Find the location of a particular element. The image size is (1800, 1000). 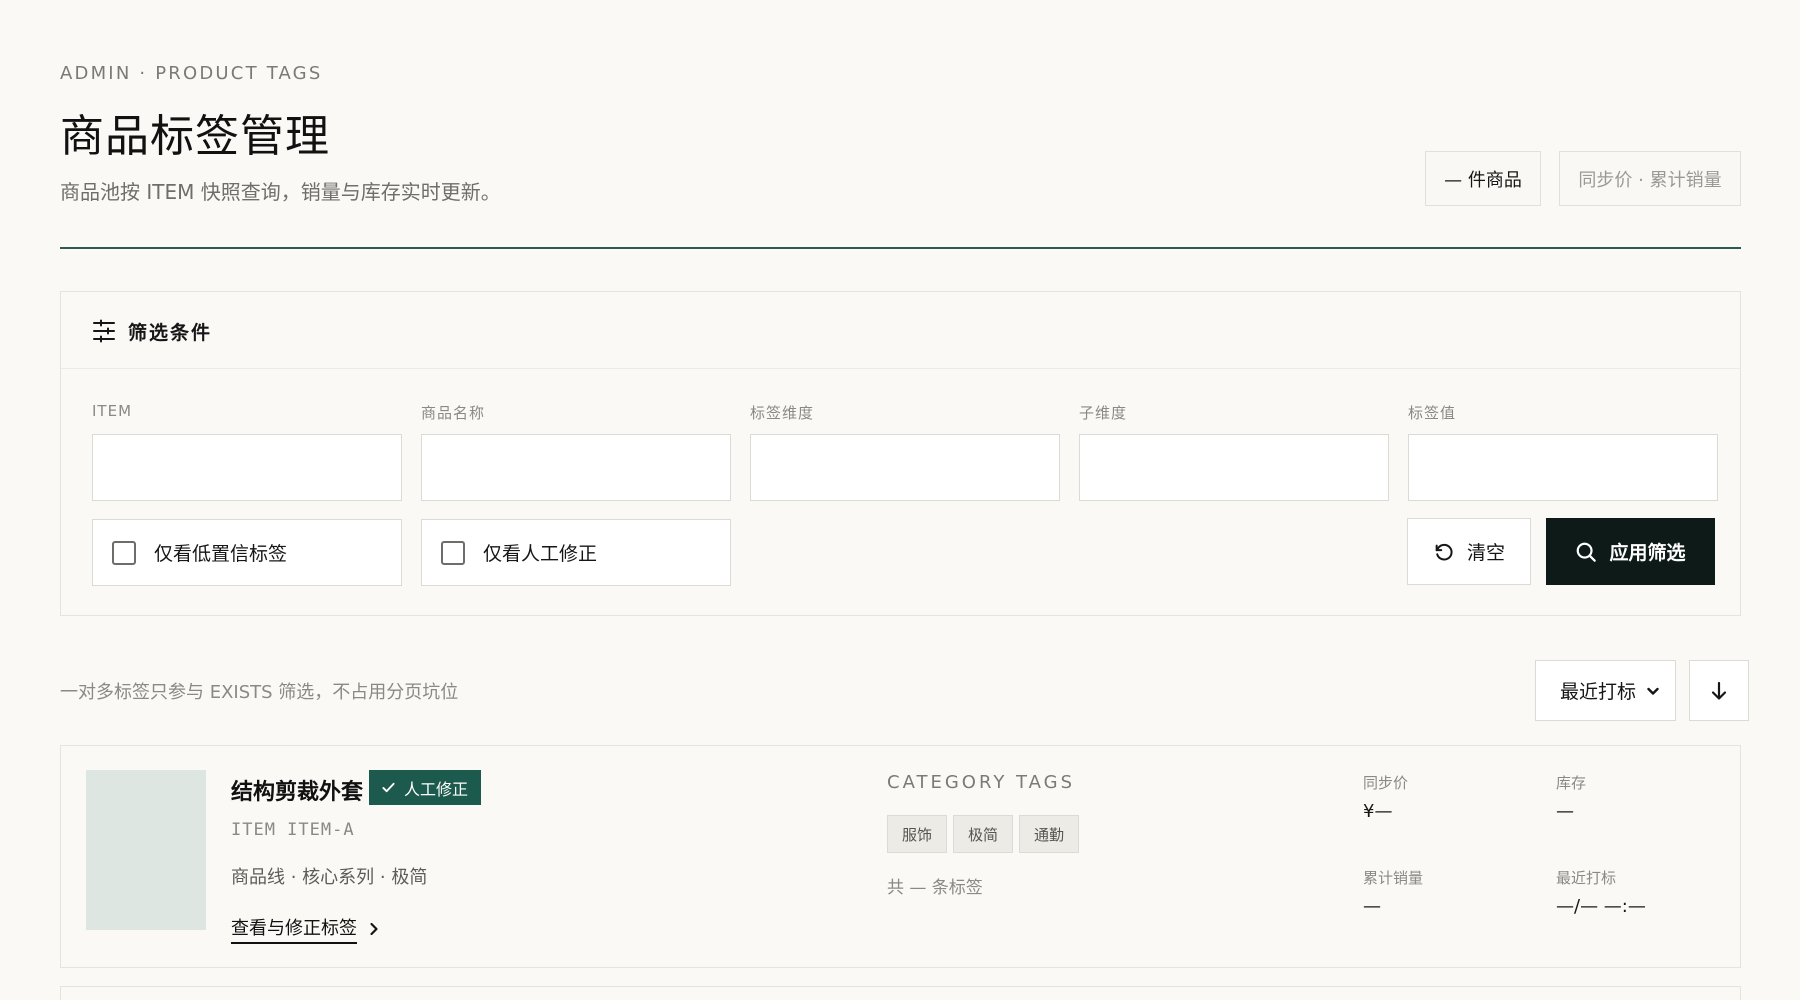

manual-correction-badge: 人工修正 is located at coordinates (425, 787).